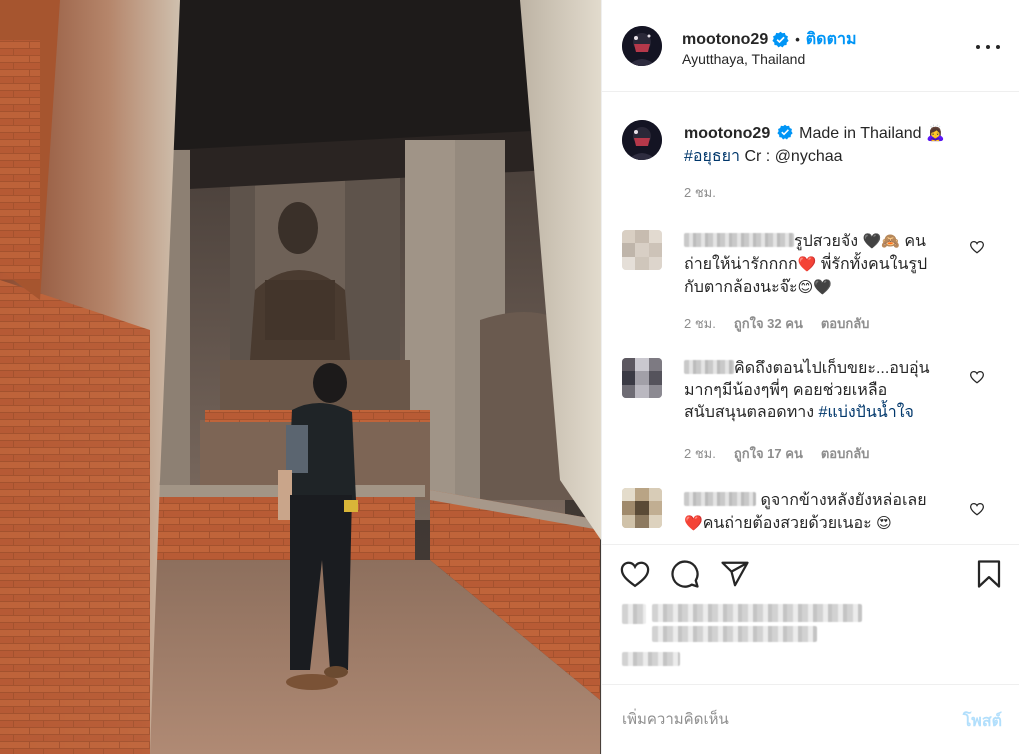 Image resolution: width=1019 pixels, height=754 pixels. Describe the element at coordinates (768, 453) in the screenshot. I see `comment-likes: ถูกใจ 17 คน` at that location.